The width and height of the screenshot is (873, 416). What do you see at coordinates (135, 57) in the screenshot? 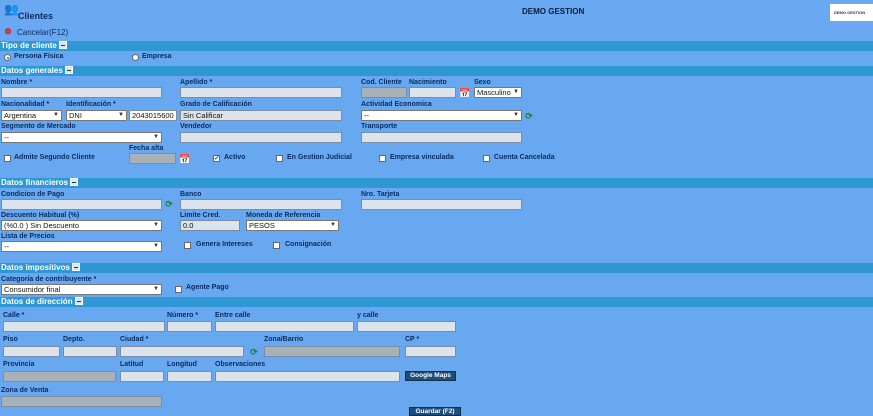
I see `radio-empresa` at bounding box center [135, 57].